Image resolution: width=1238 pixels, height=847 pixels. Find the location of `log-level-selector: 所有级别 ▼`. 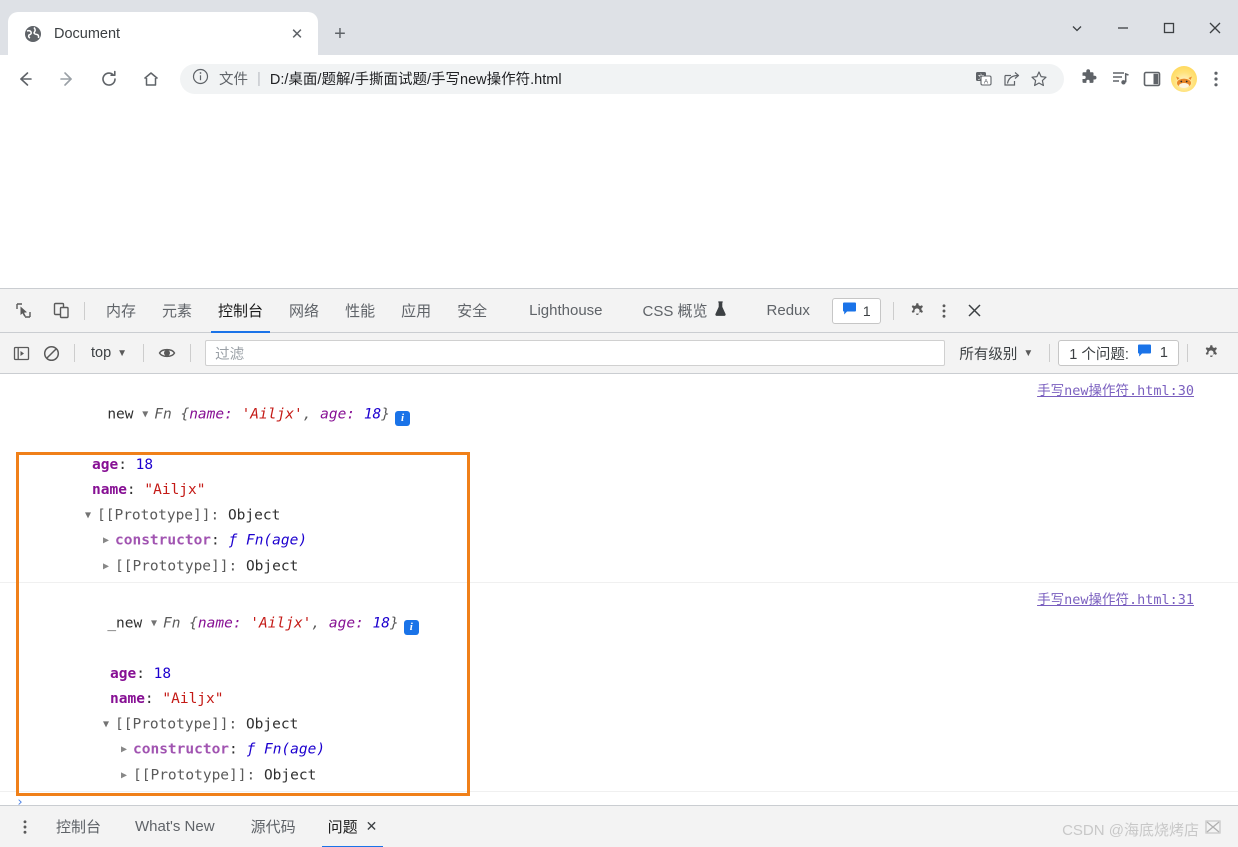

log-level-selector: 所有级别 ▼ is located at coordinates (996, 353).